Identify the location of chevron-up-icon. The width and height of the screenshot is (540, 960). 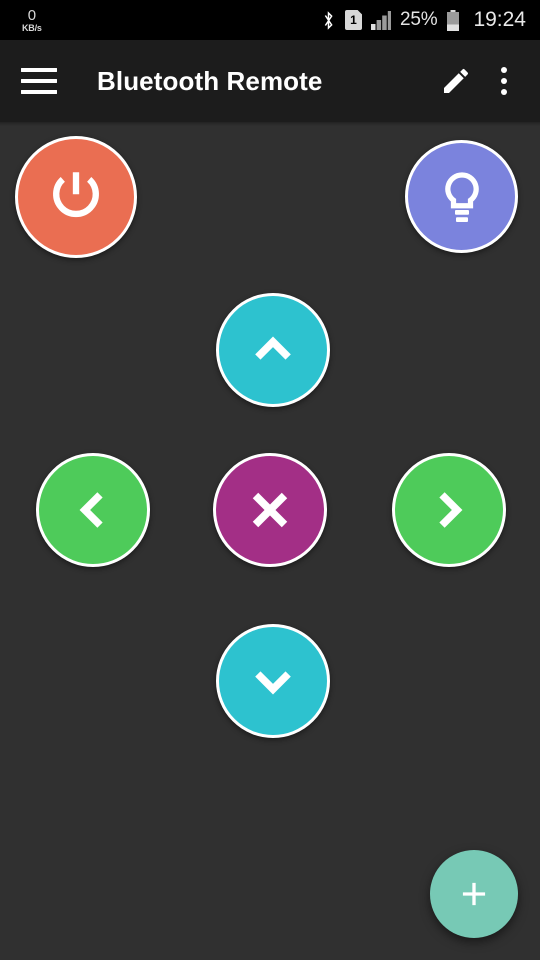
(273, 348).